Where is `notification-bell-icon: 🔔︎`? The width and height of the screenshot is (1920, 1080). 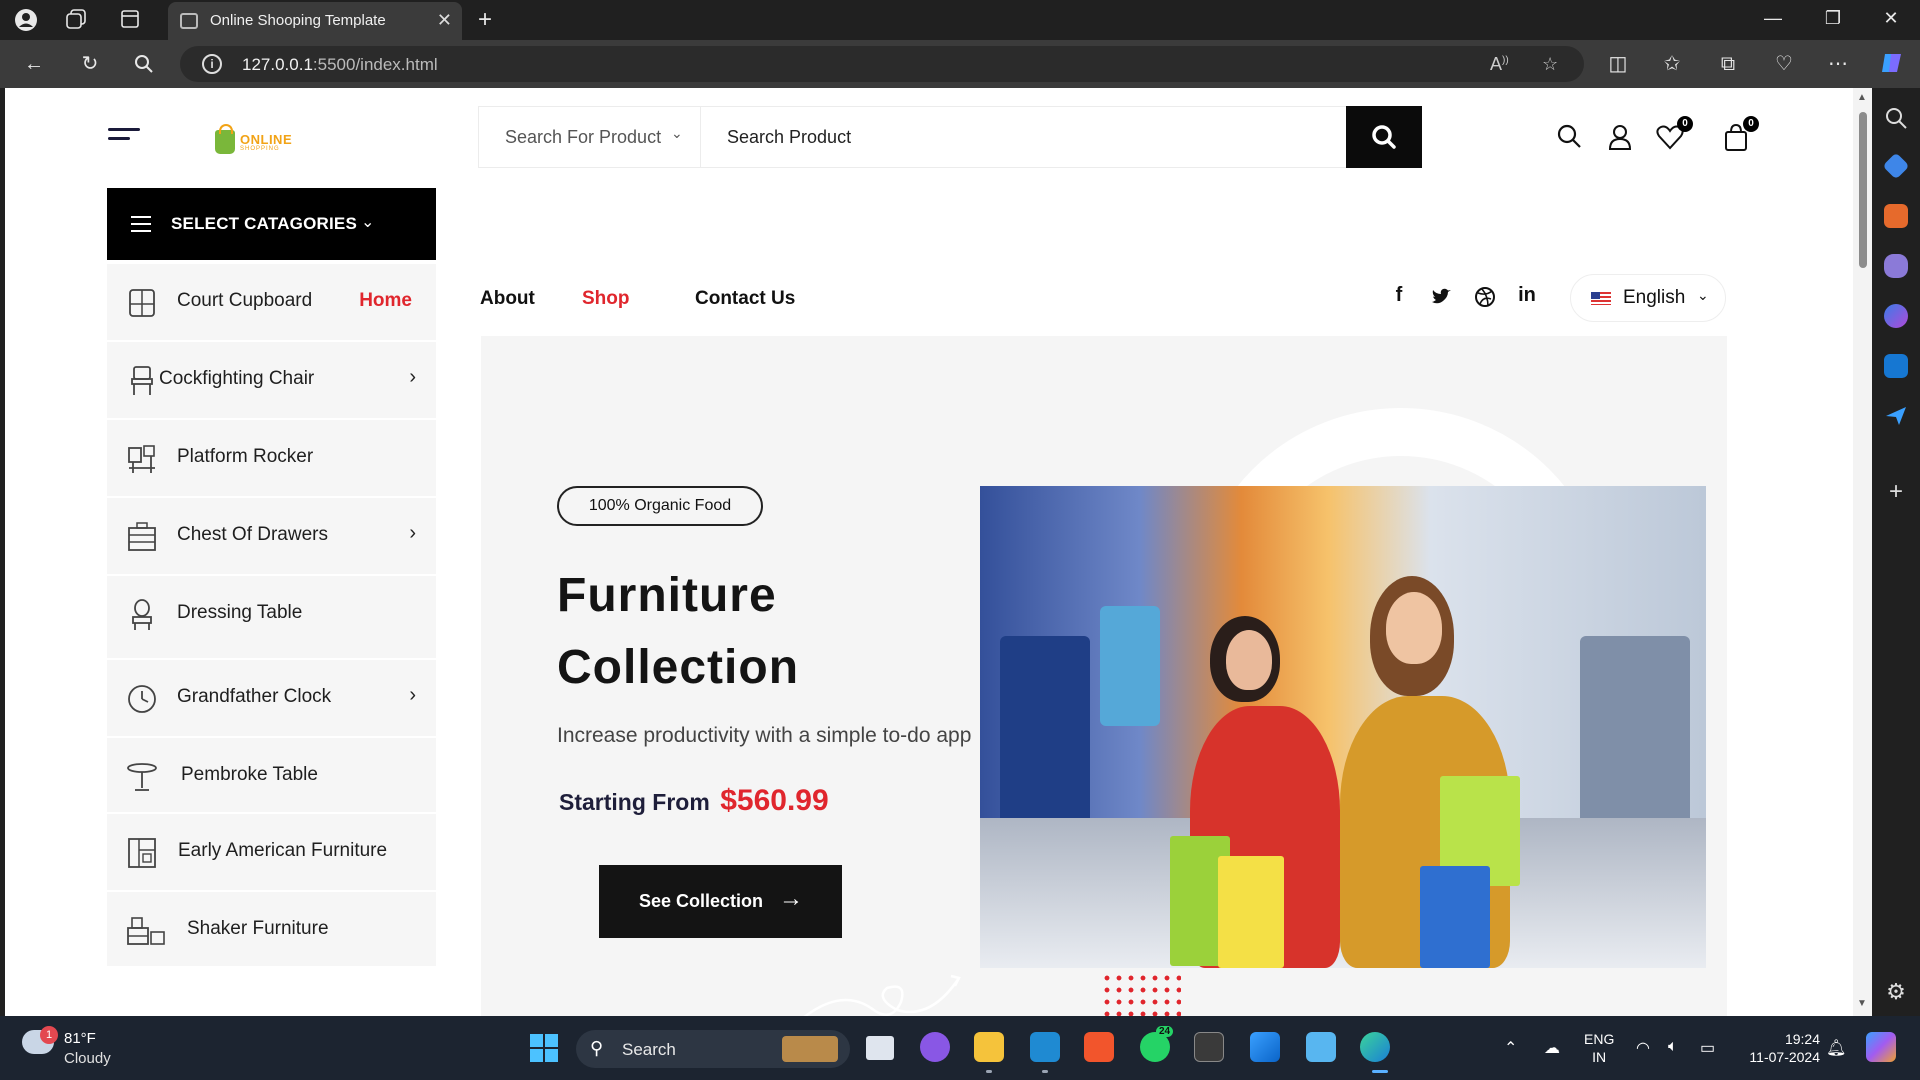 notification-bell-icon: 🔔︎ is located at coordinates (1836, 1048).